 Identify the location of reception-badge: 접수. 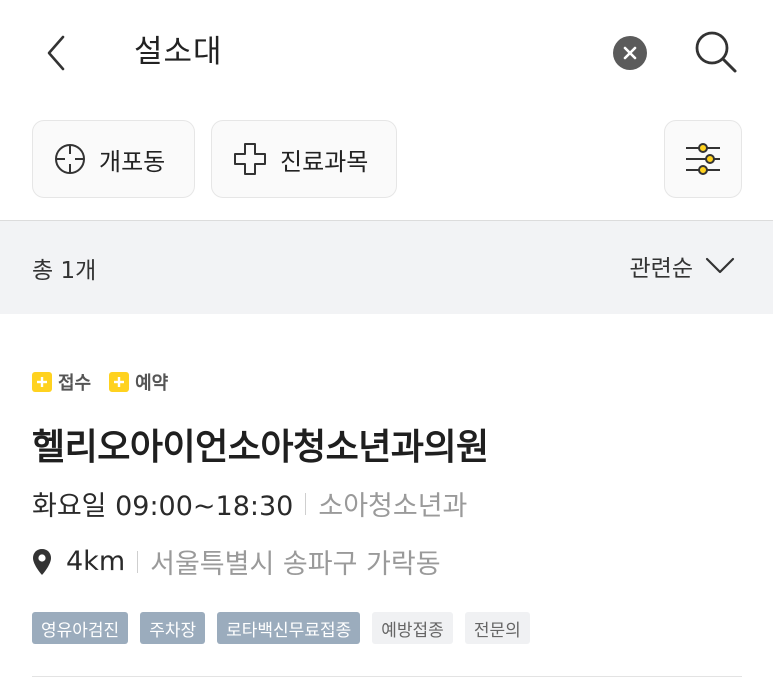
(61, 382).